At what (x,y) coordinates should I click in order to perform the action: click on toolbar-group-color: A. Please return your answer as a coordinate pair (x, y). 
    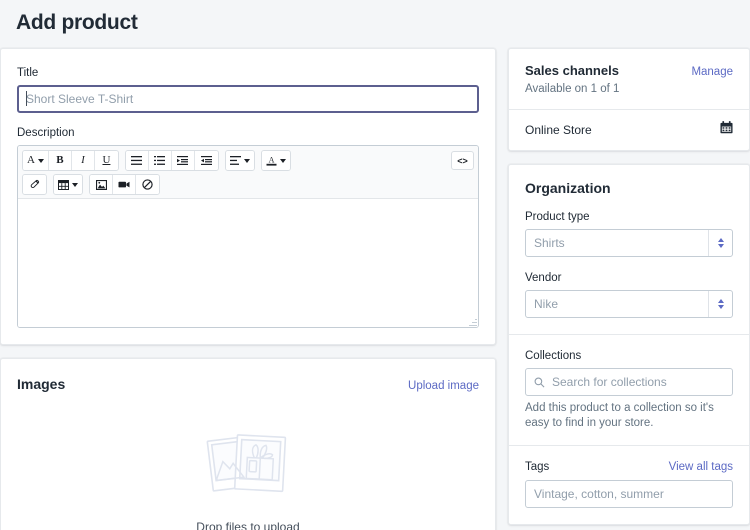
    Looking at the image, I should click on (275, 160).